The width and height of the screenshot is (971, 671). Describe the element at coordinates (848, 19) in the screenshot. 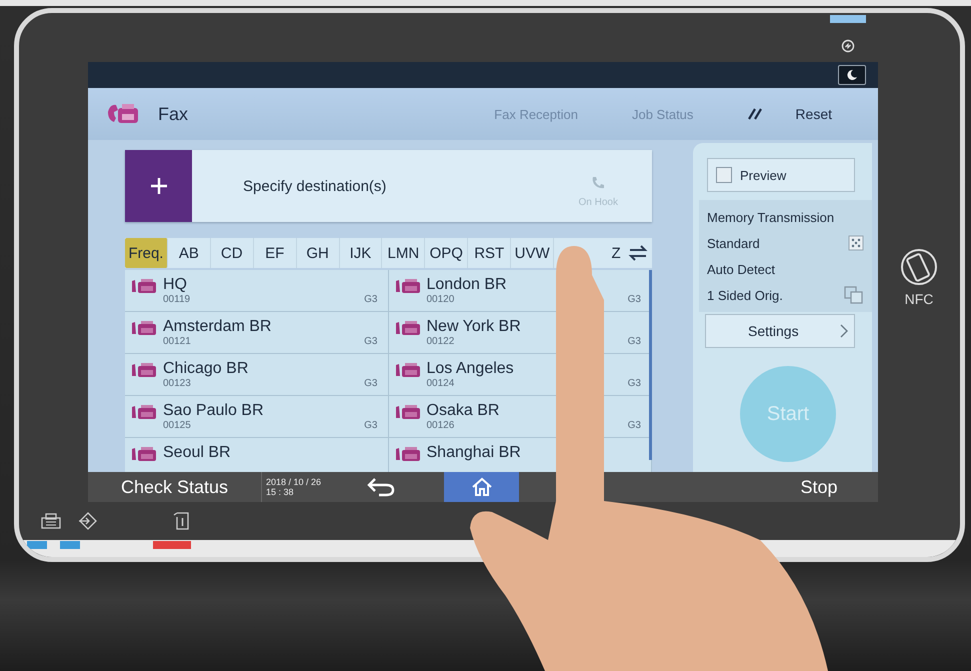

I see `status-light` at that location.